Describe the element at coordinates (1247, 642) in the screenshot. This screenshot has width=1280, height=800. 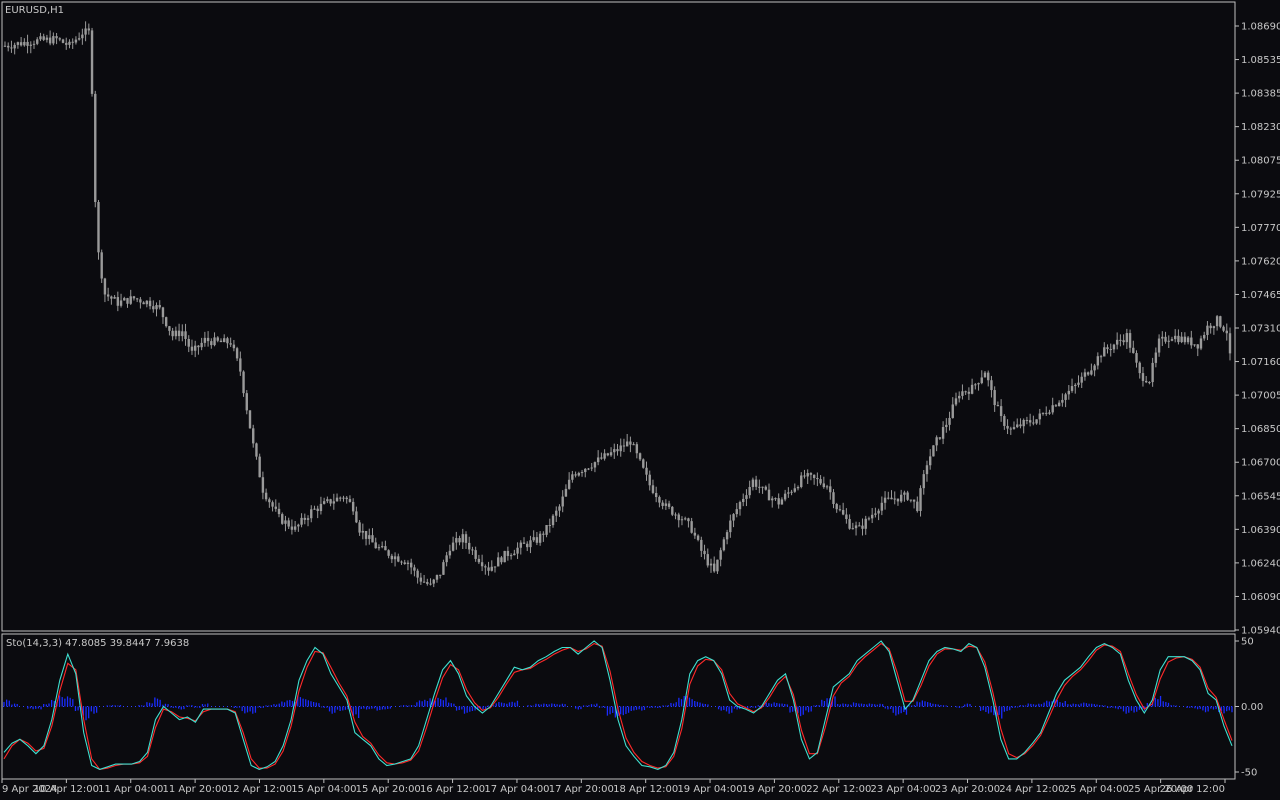
I see `stochastic-tick-label: 50` at that location.